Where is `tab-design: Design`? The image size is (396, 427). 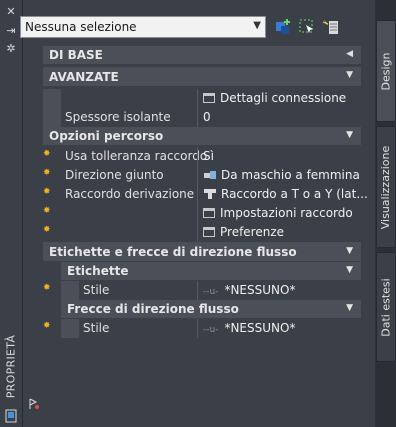
tab-design: Design is located at coordinates (386, 71).